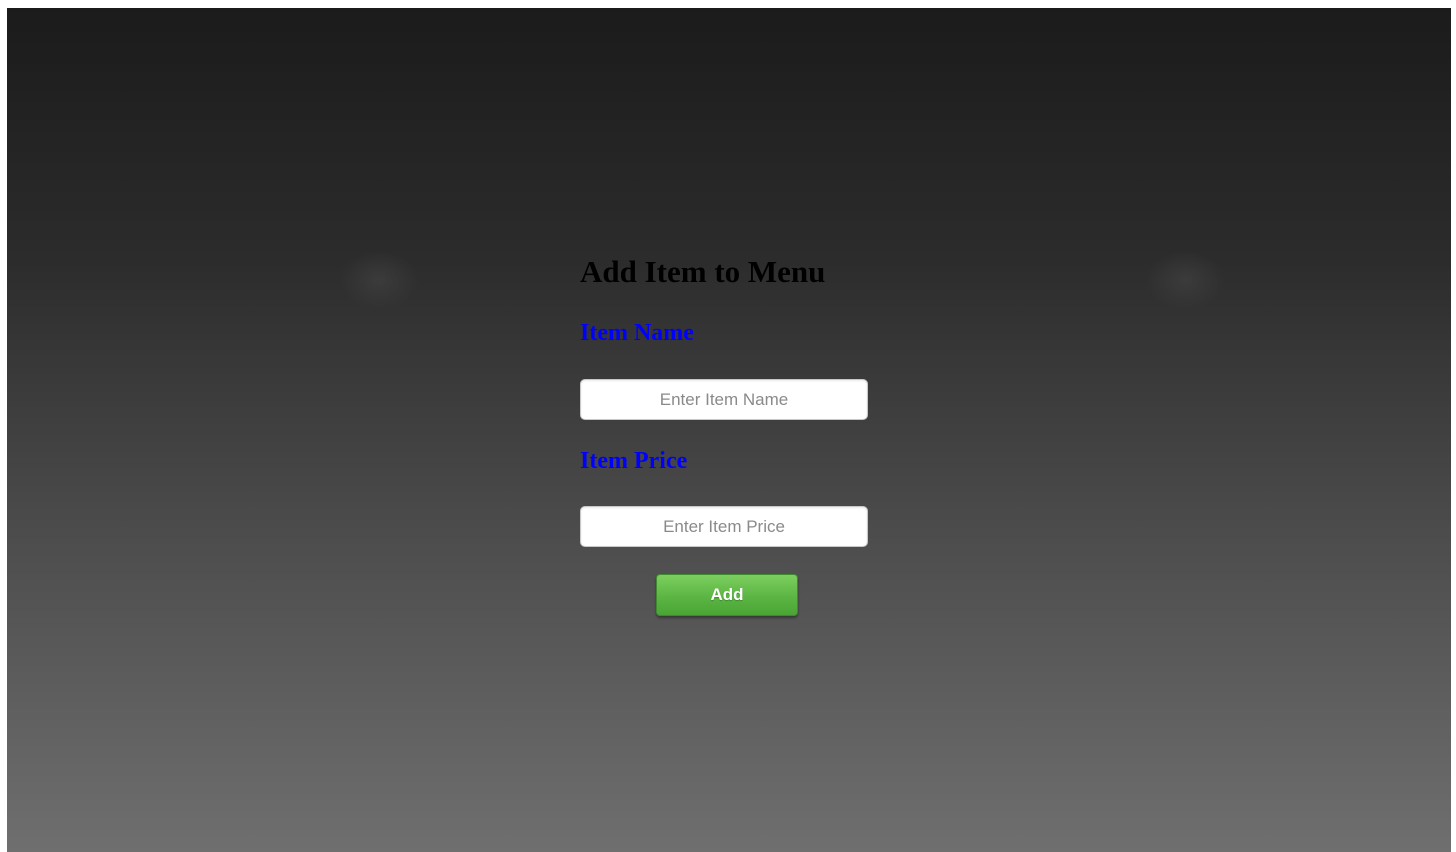  What do you see at coordinates (1185, 280) in the screenshot?
I see `background-shape-right` at bounding box center [1185, 280].